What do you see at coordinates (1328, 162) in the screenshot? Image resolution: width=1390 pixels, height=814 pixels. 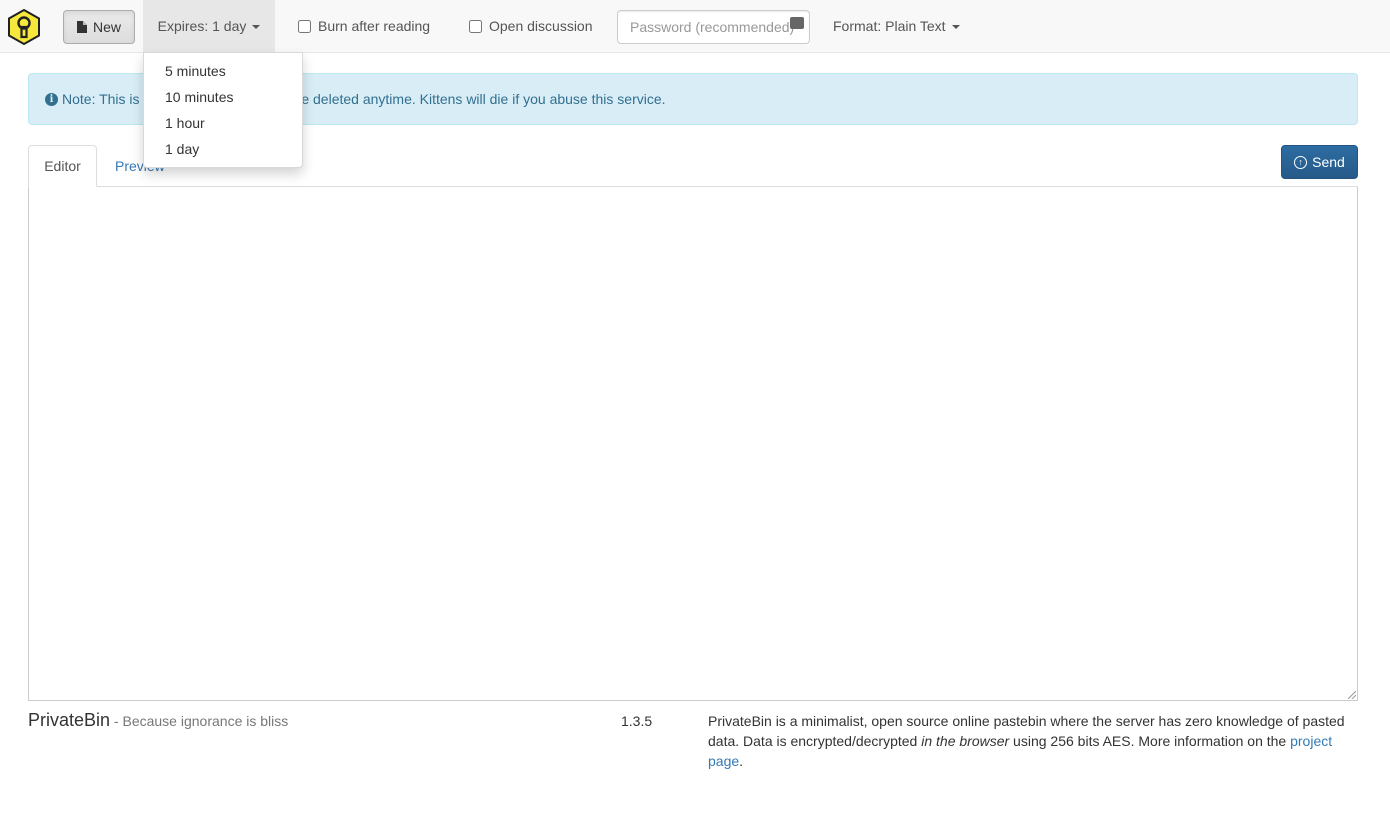 I see `send-button-label: Send` at bounding box center [1328, 162].